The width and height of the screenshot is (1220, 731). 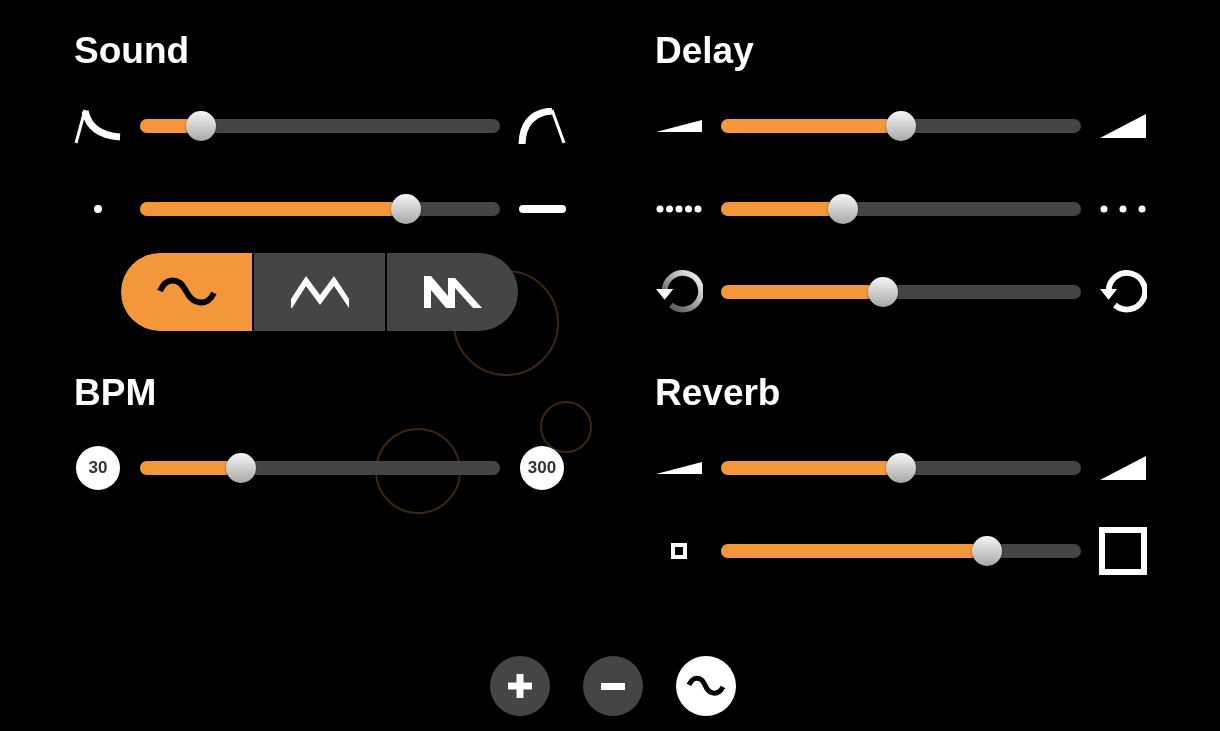 I want to click on small-square-icon, so click(x=679, y=550).